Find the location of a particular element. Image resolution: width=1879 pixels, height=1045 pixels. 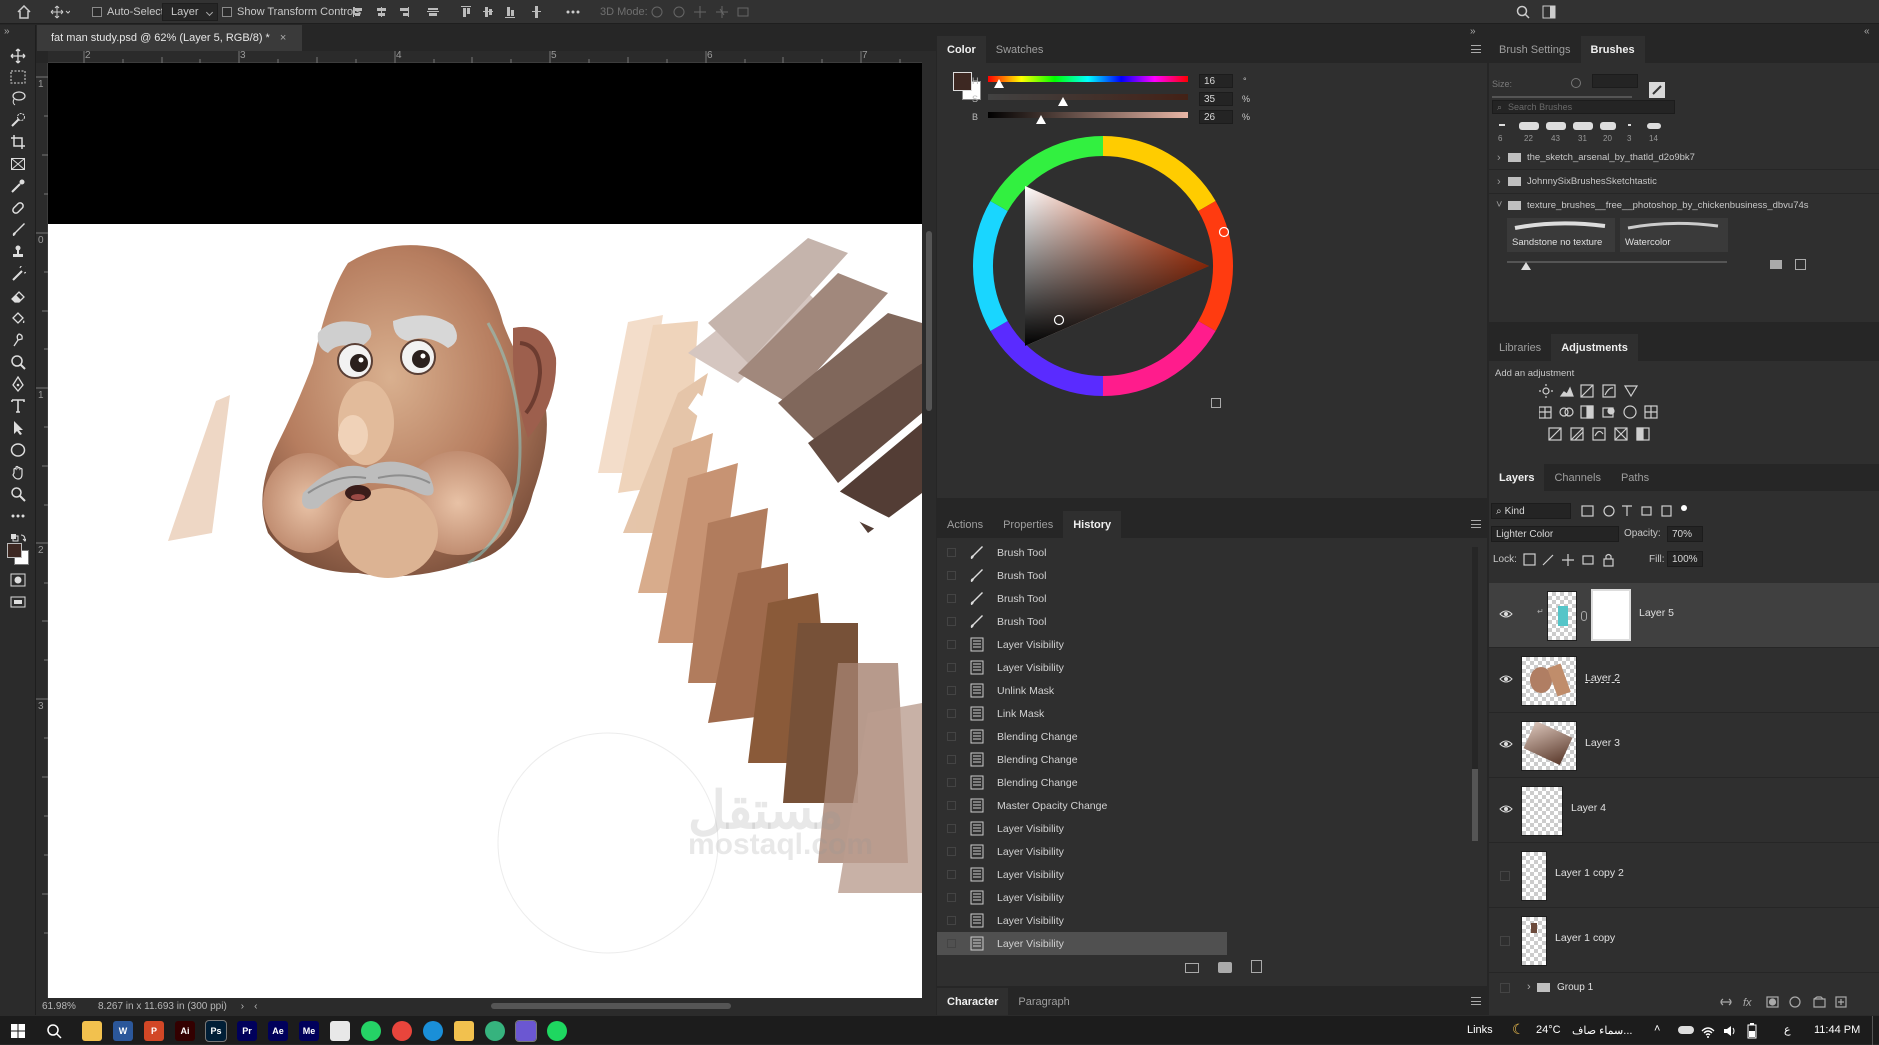

cloud-icon is located at coordinates (1686, 1030).